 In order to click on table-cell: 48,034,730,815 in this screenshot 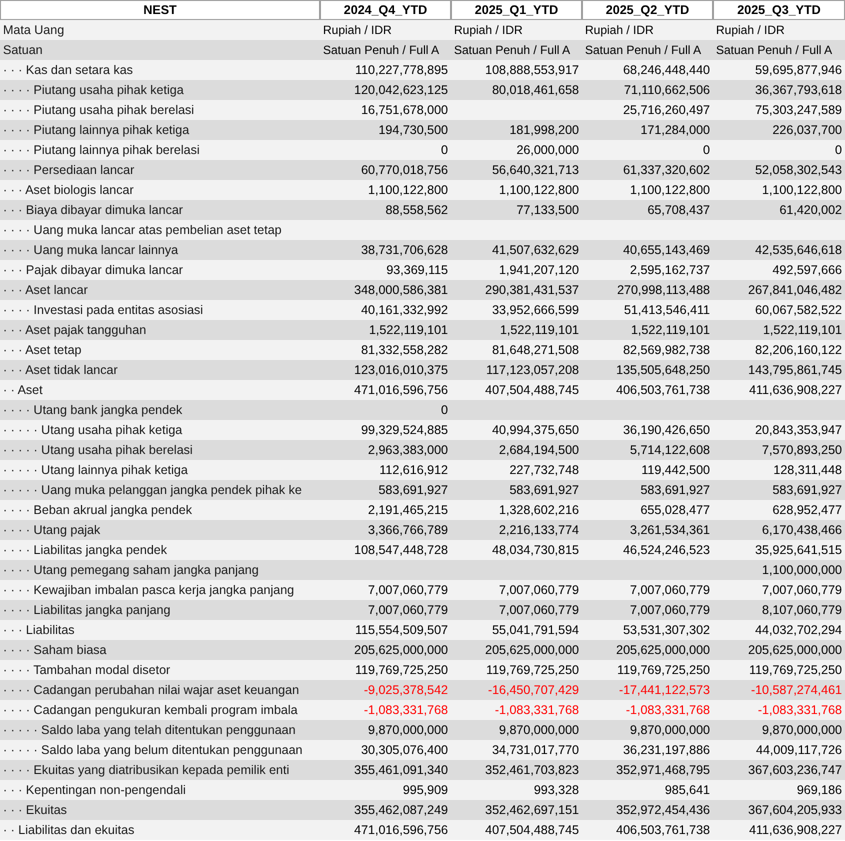, I will do `click(535, 550)`.